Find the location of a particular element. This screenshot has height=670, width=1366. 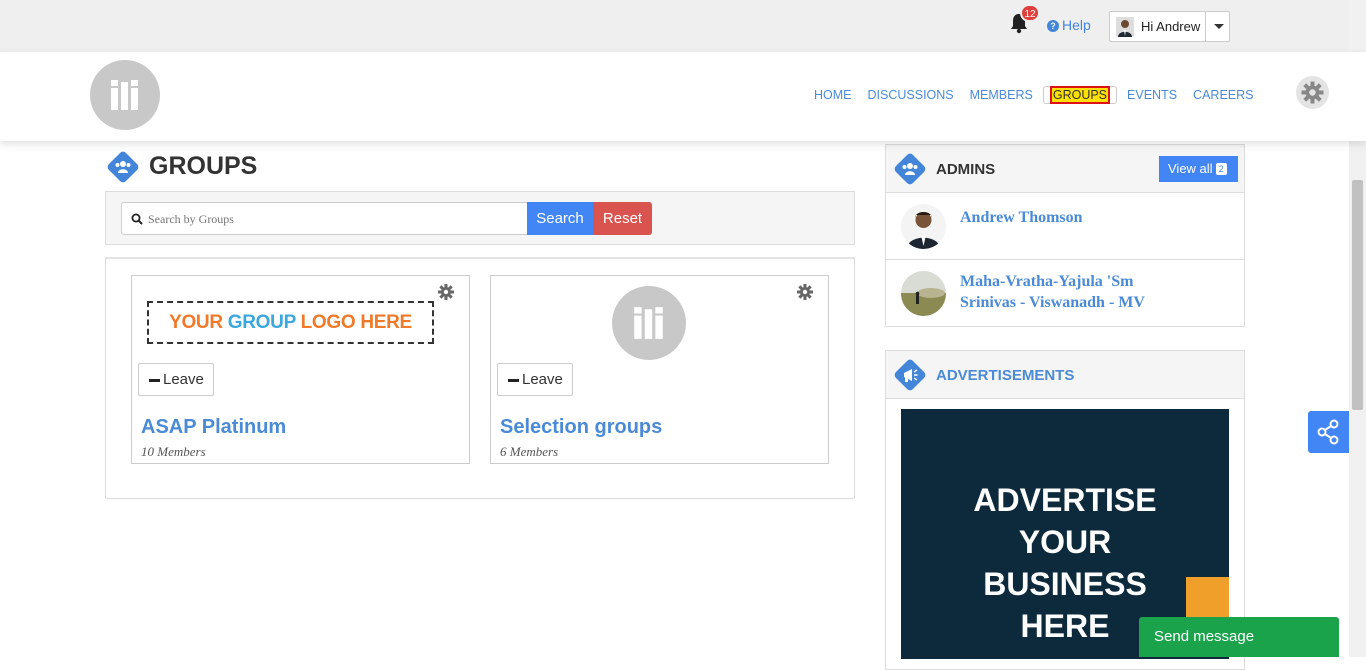

search-panel: Search Reset is located at coordinates (480, 218).